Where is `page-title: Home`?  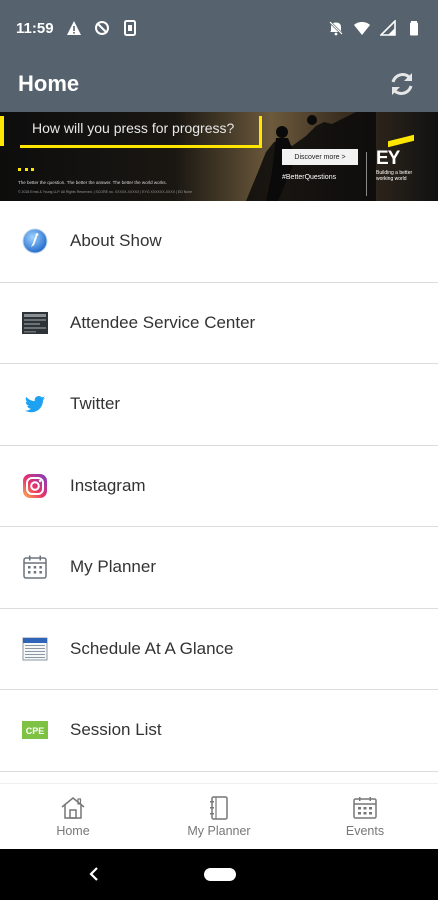 page-title: Home is located at coordinates (49, 83).